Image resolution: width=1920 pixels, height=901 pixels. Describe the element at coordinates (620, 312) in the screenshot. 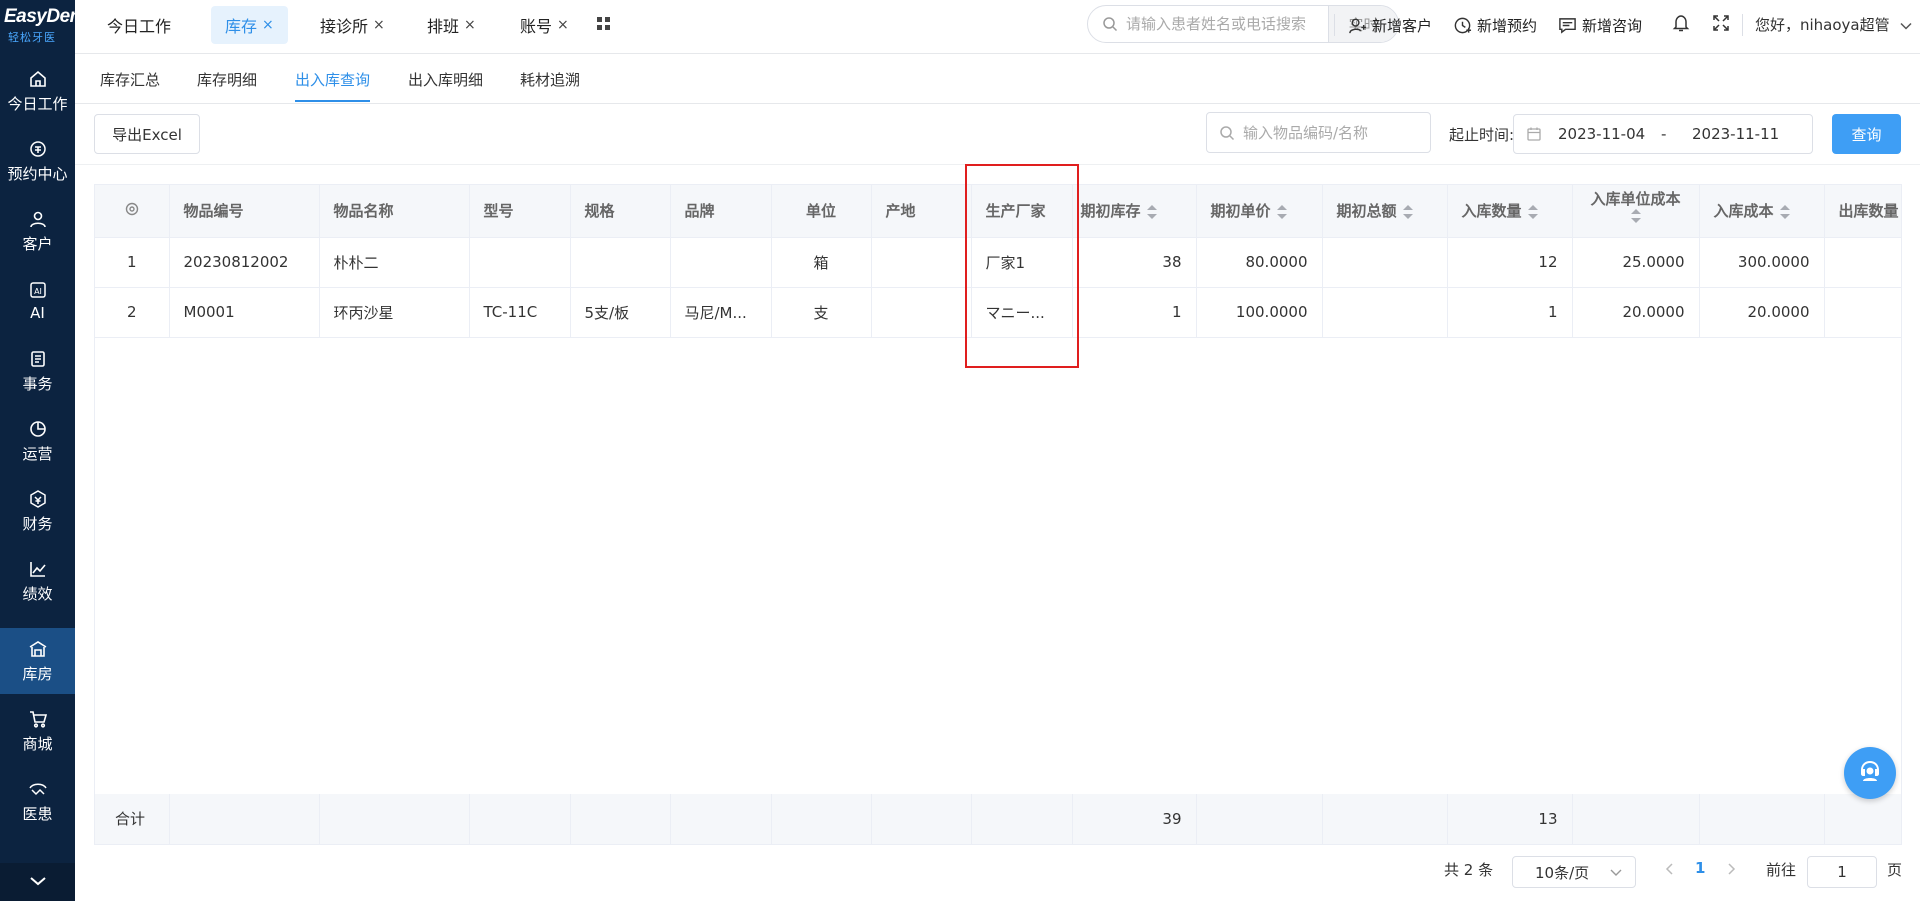

I see `cell-spec: 5支/板` at that location.